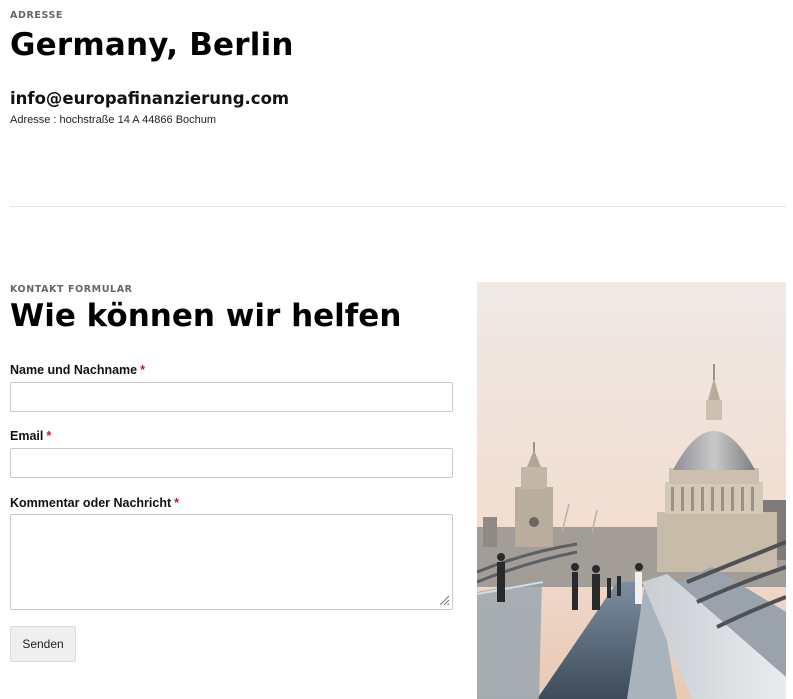 The height and width of the screenshot is (699, 793). What do you see at coordinates (398, 206) in the screenshot?
I see `section-divider` at bounding box center [398, 206].